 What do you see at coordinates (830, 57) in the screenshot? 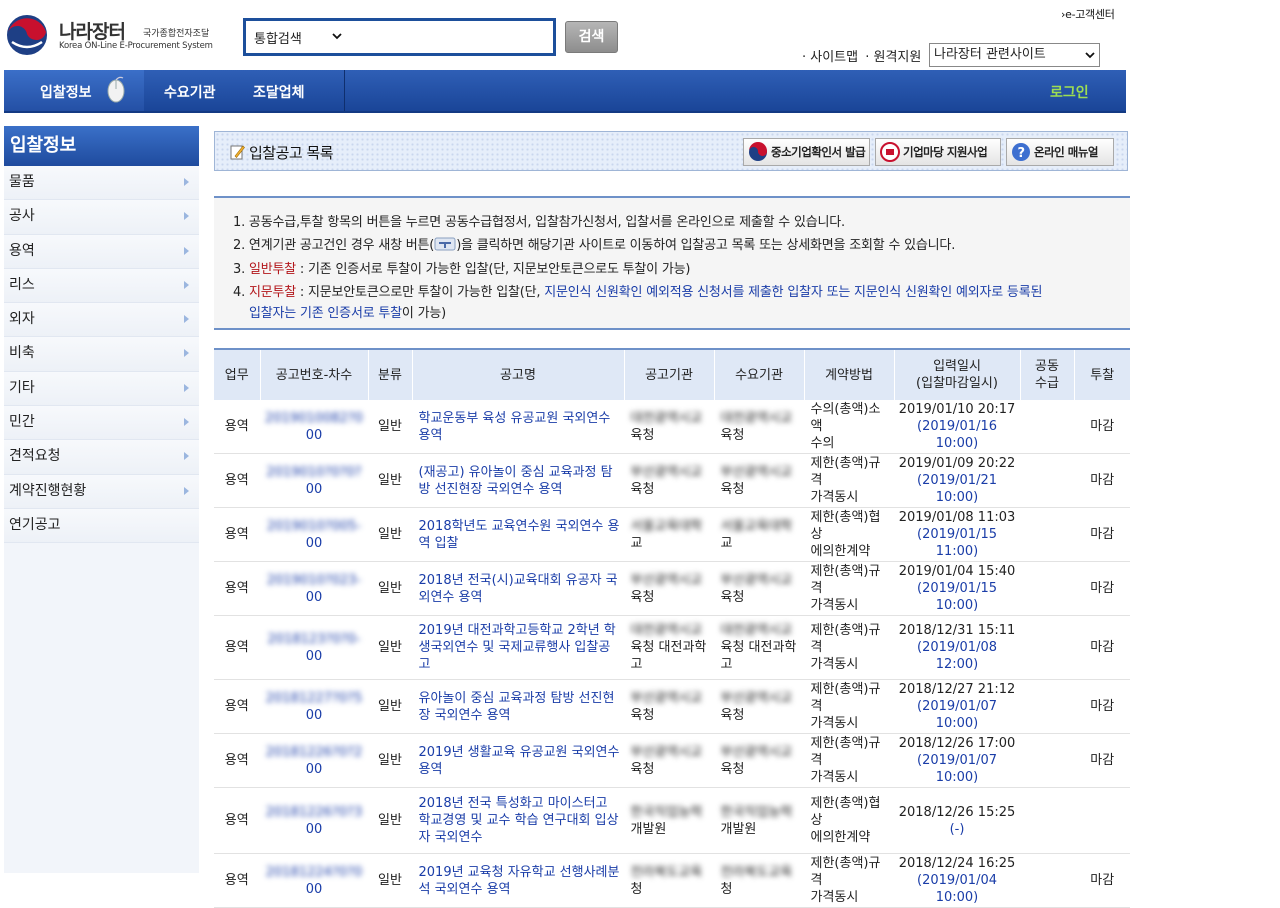
I see `sitemap-link: · 사이트맵` at bounding box center [830, 57].